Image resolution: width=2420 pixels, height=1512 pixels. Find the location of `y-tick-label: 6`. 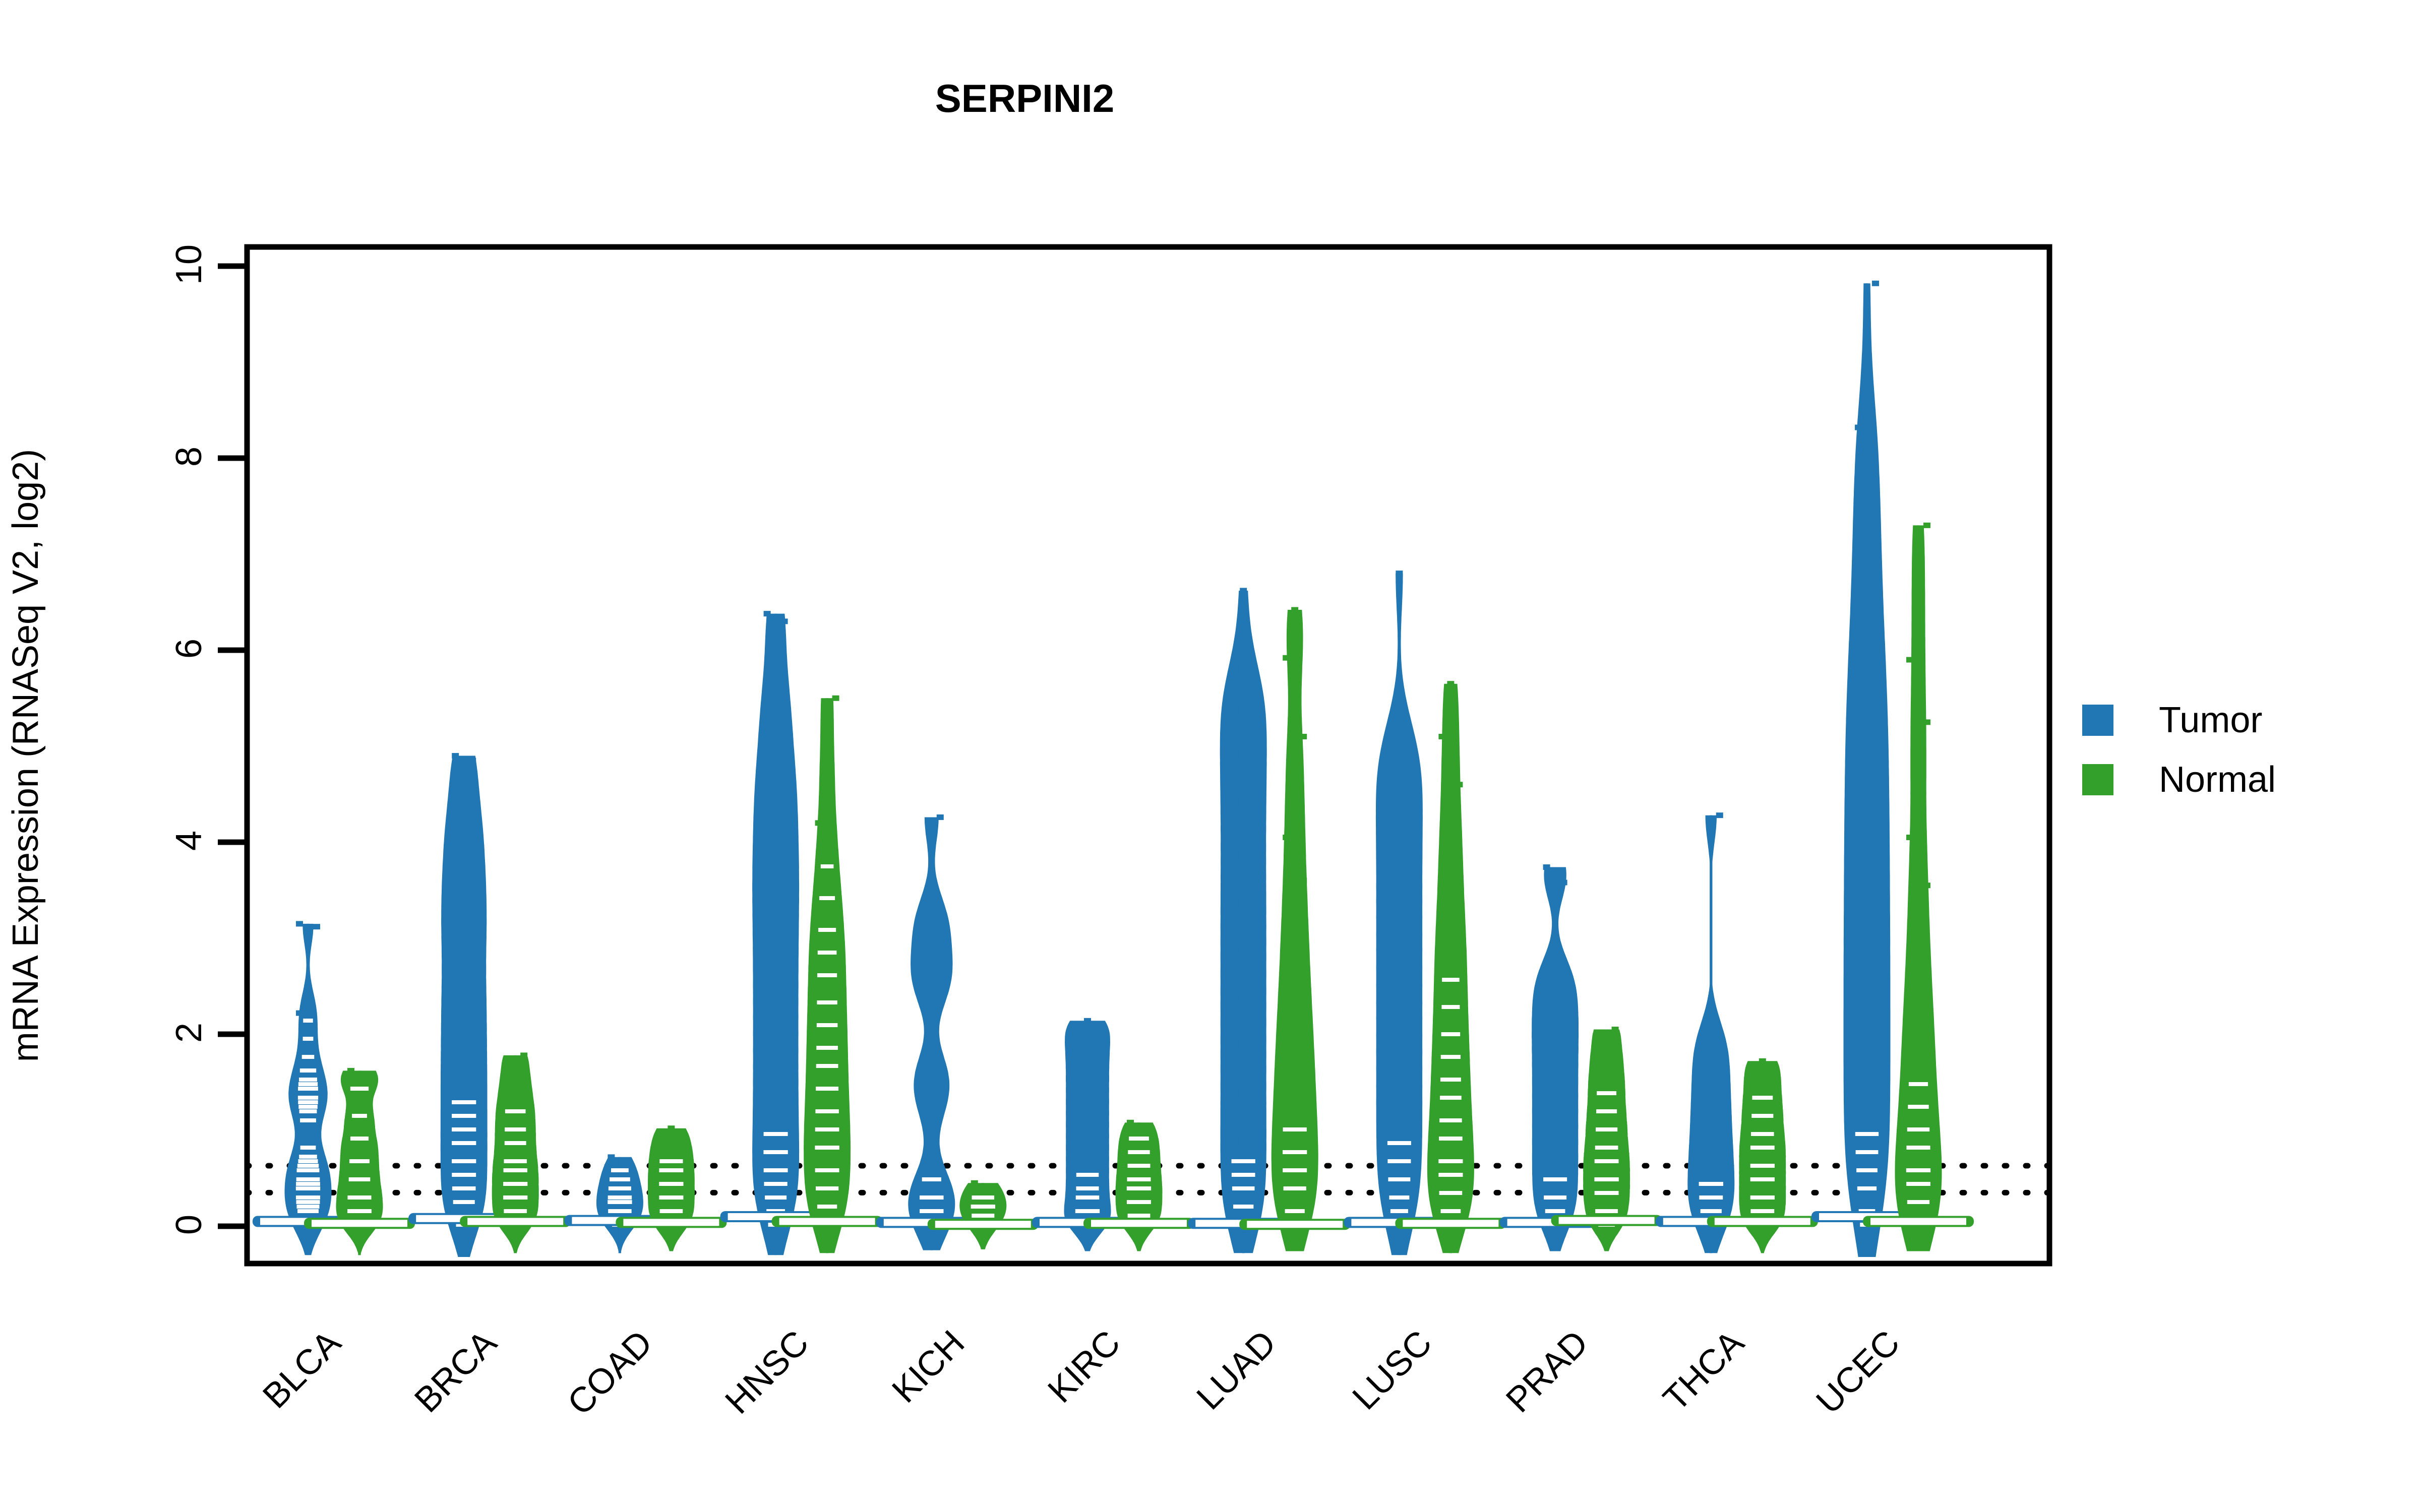

y-tick-label: 6 is located at coordinates (189, 648).